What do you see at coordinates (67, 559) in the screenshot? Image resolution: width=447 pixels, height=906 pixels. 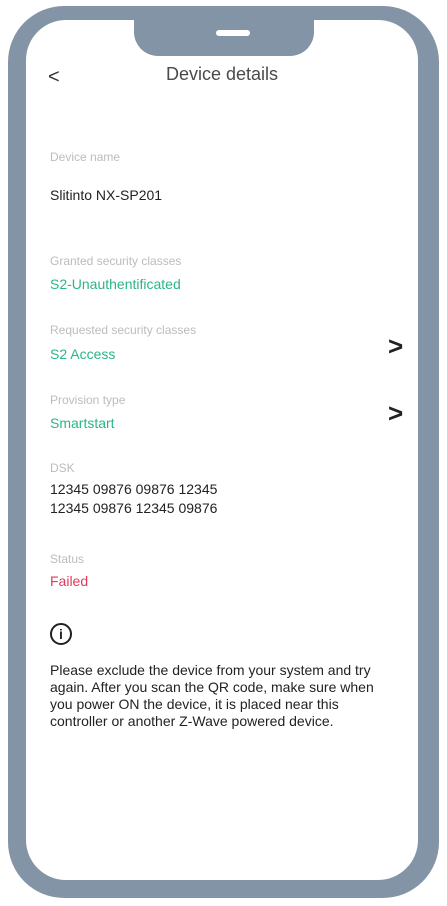 I see `status-label: Status` at bounding box center [67, 559].